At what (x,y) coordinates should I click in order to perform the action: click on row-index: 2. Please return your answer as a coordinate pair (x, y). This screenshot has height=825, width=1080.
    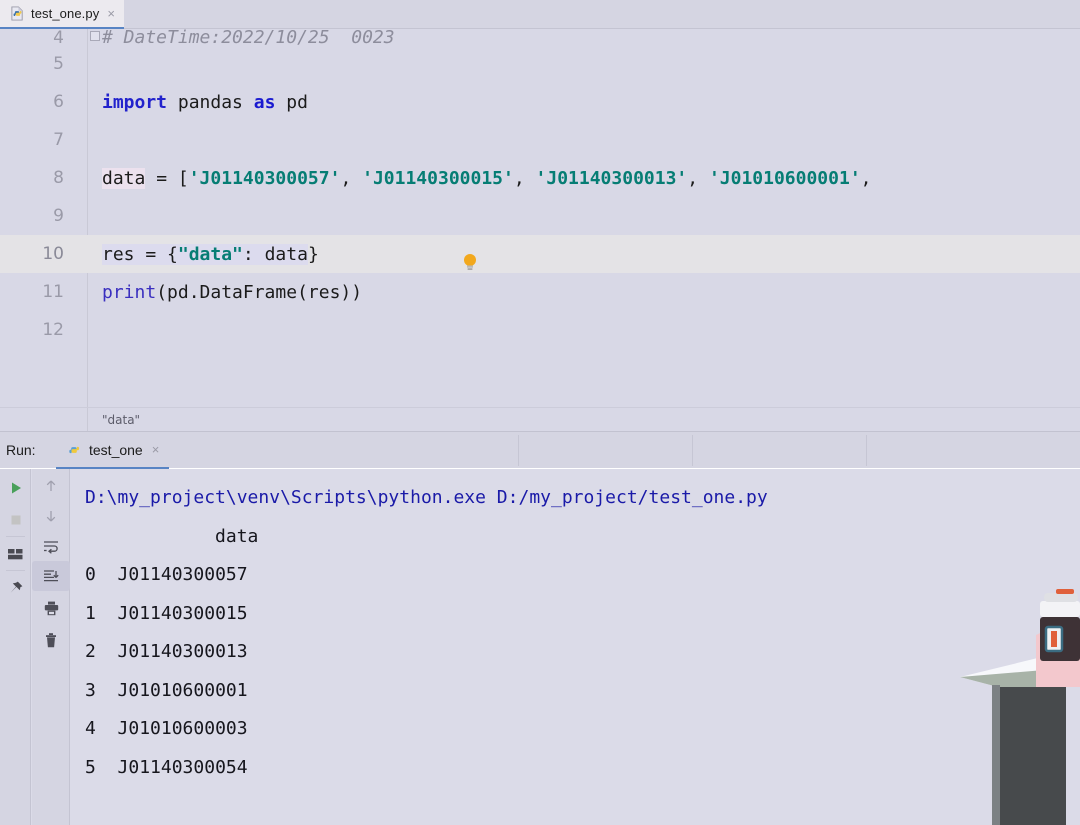
    Looking at the image, I should click on (90, 651).